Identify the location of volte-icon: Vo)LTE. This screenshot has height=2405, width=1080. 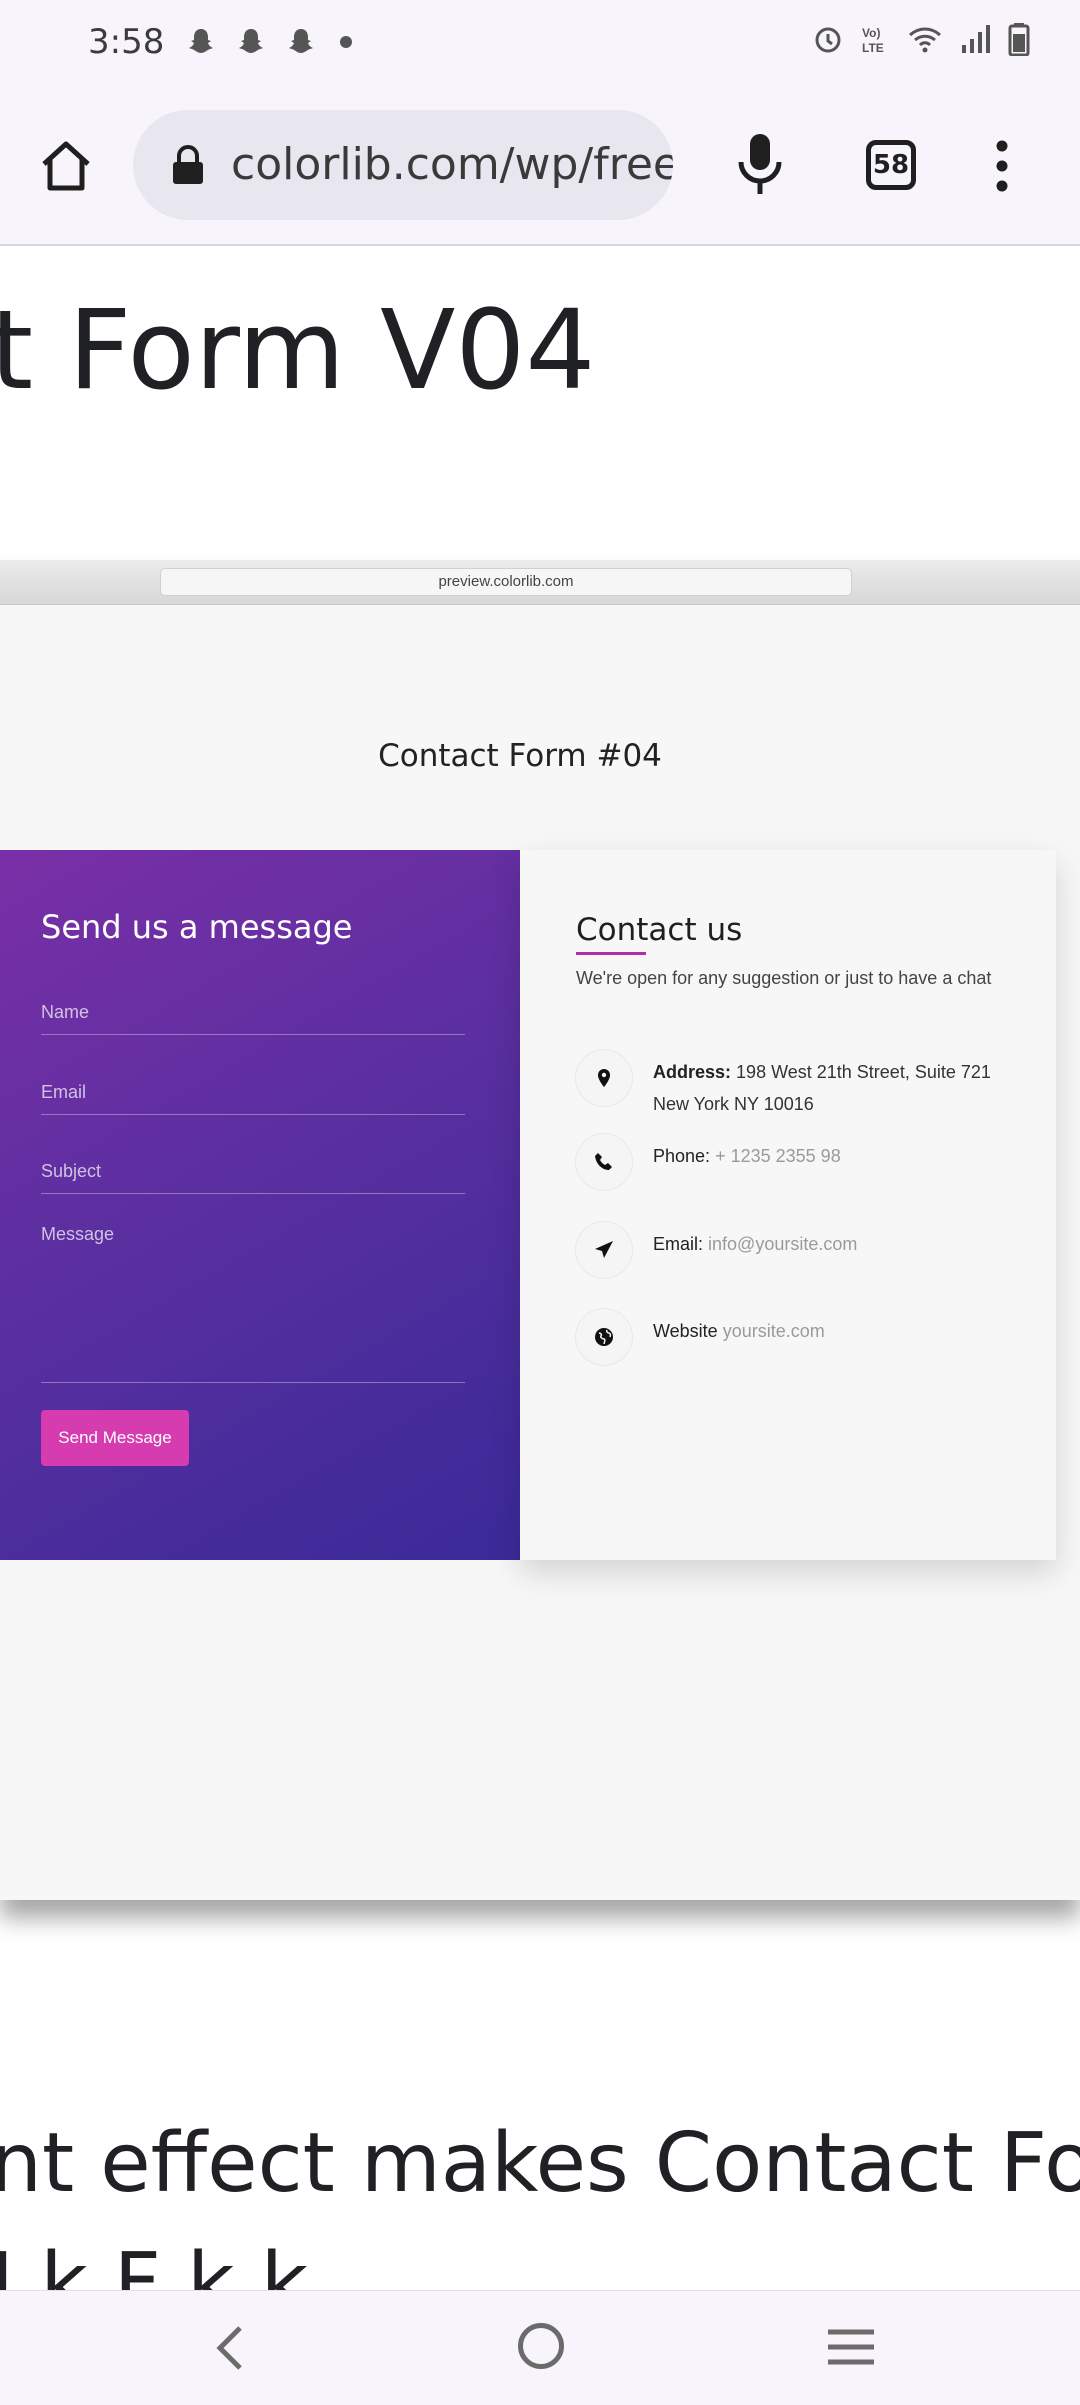
(873, 40).